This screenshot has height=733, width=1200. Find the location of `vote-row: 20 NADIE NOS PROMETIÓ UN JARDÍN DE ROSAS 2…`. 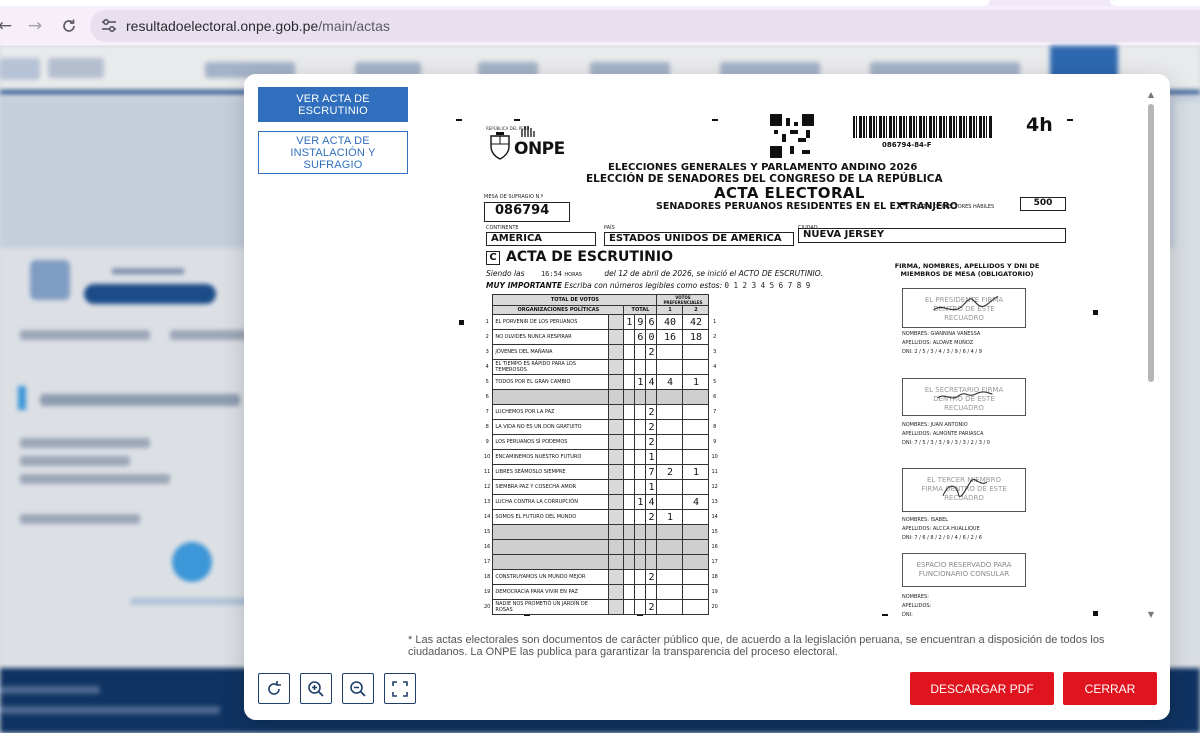

vote-row: 20 NADIE NOS PROMETIÓ UN JARDÍN DE ROSAS 2… is located at coordinates (601, 607).